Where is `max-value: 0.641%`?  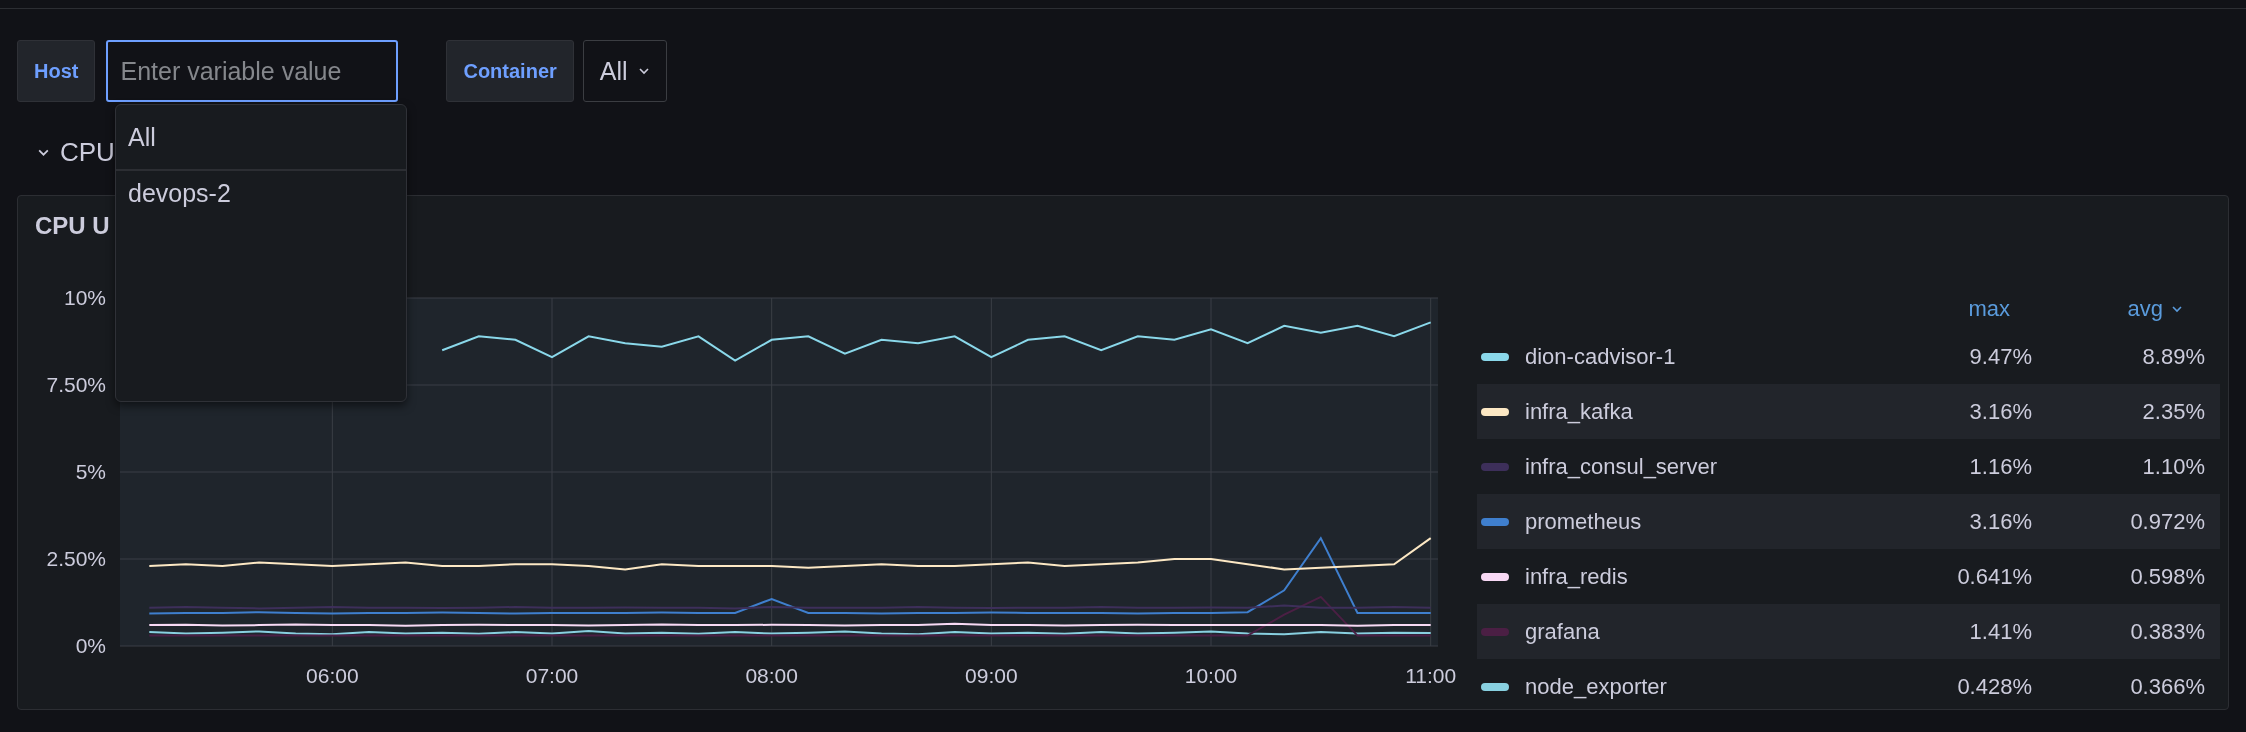 max-value: 0.641% is located at coordinates (1994, 576).